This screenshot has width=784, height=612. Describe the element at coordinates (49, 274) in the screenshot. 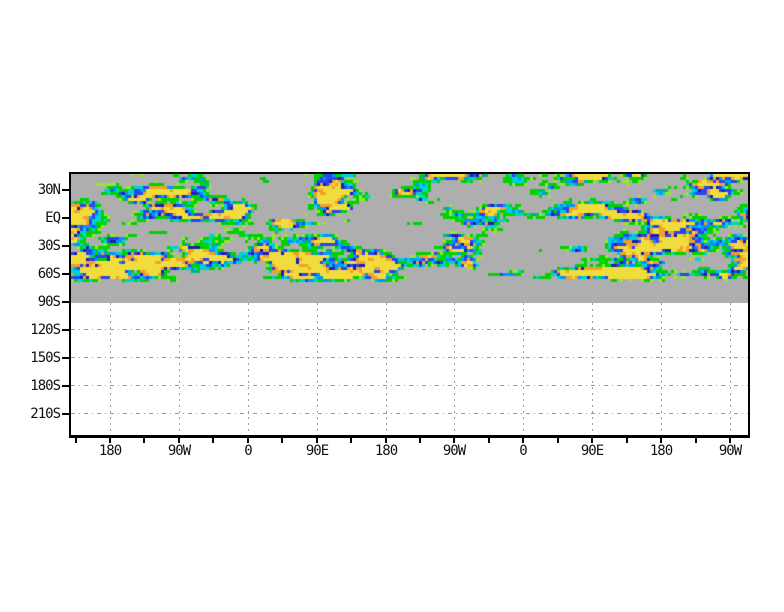

I see `y-tick-label: 60S` at that location.